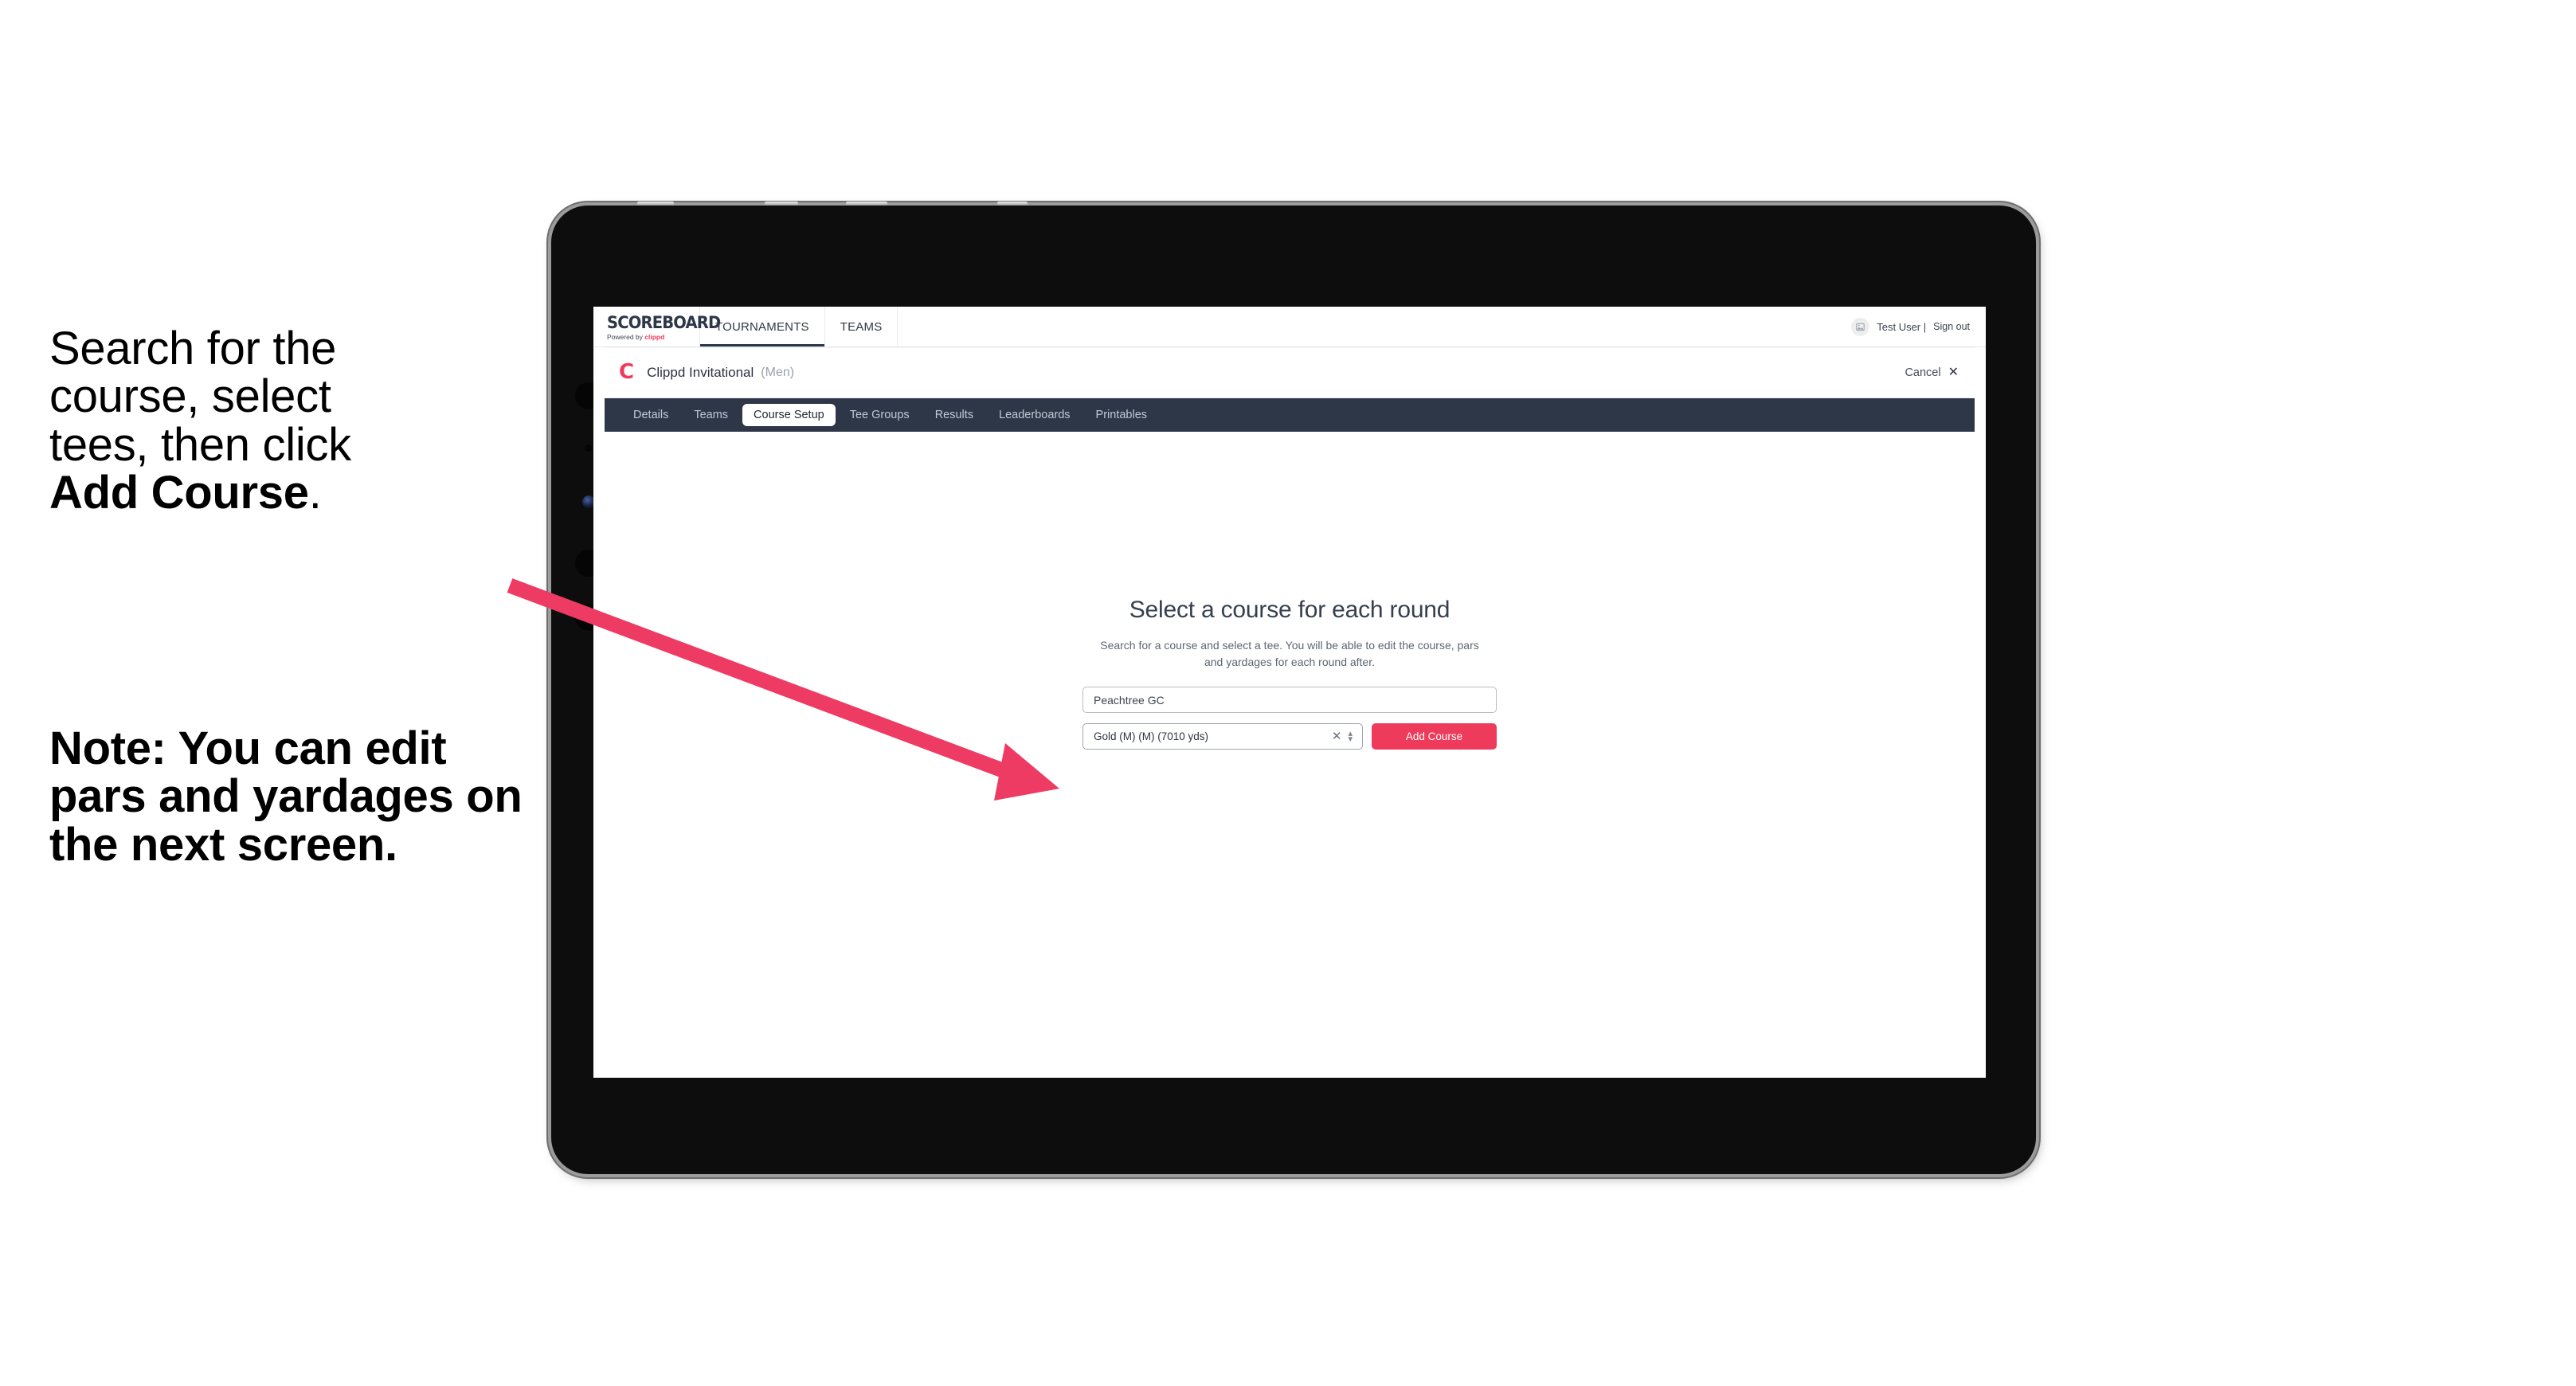 This screenshot has height=1386, width=2576. I want to click on chevron-down: ▾, so click(1350, 739).